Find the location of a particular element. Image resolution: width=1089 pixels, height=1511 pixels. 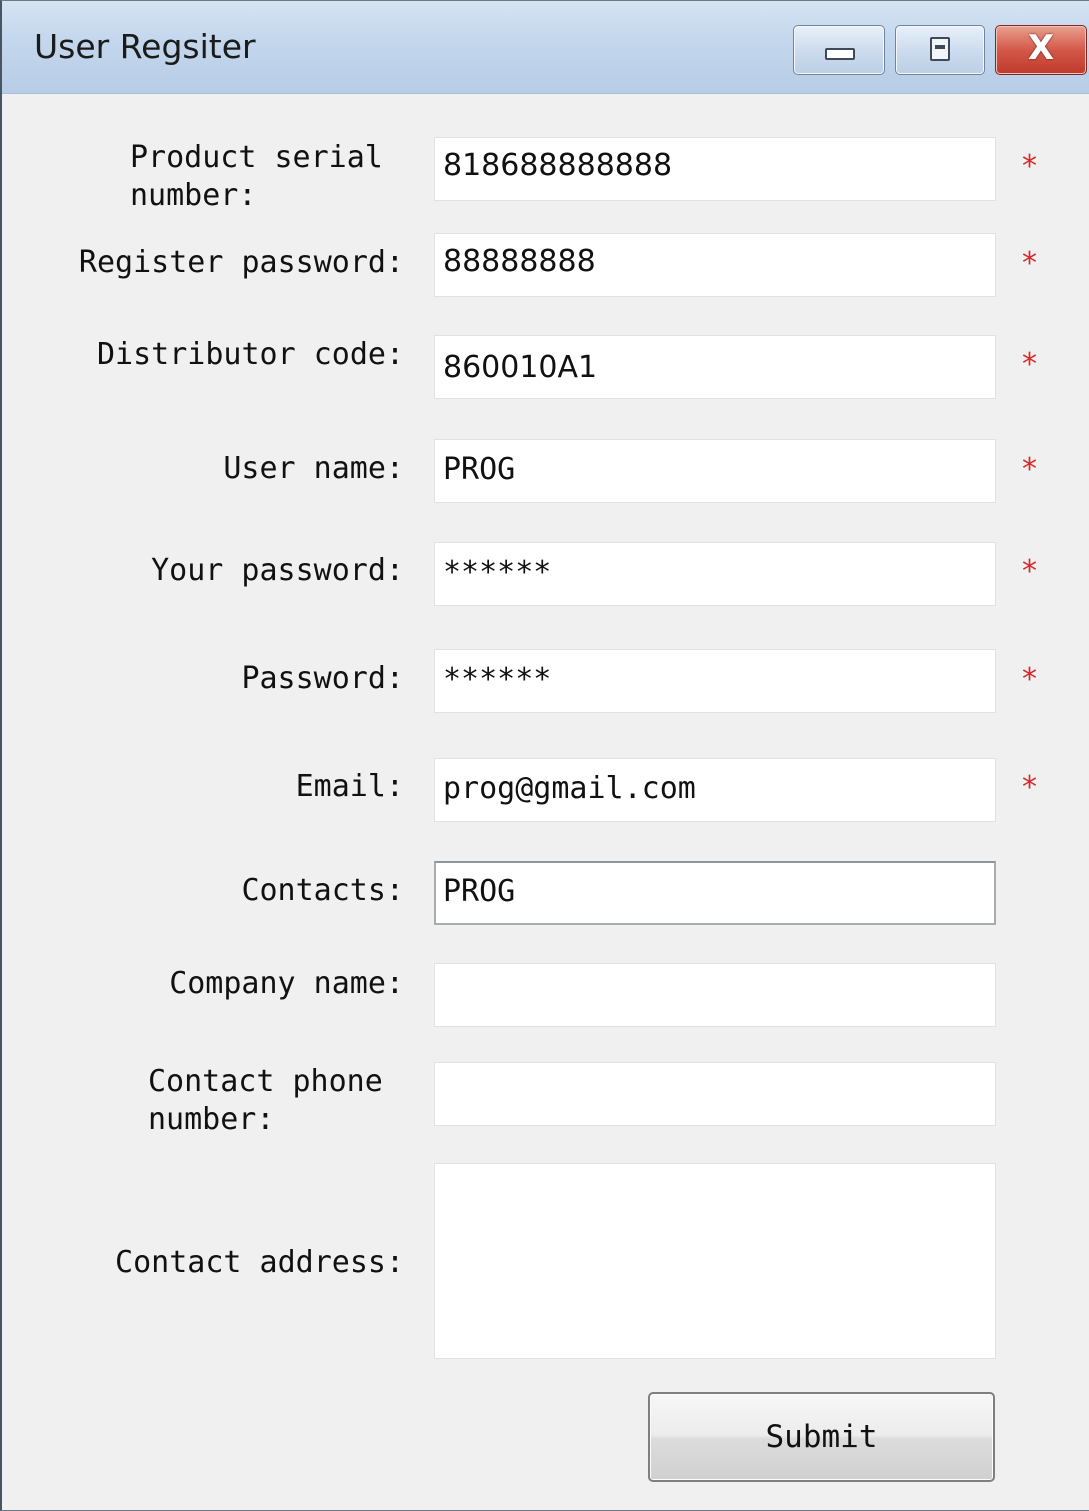

maximize-button is located at coordinates (940, 50).